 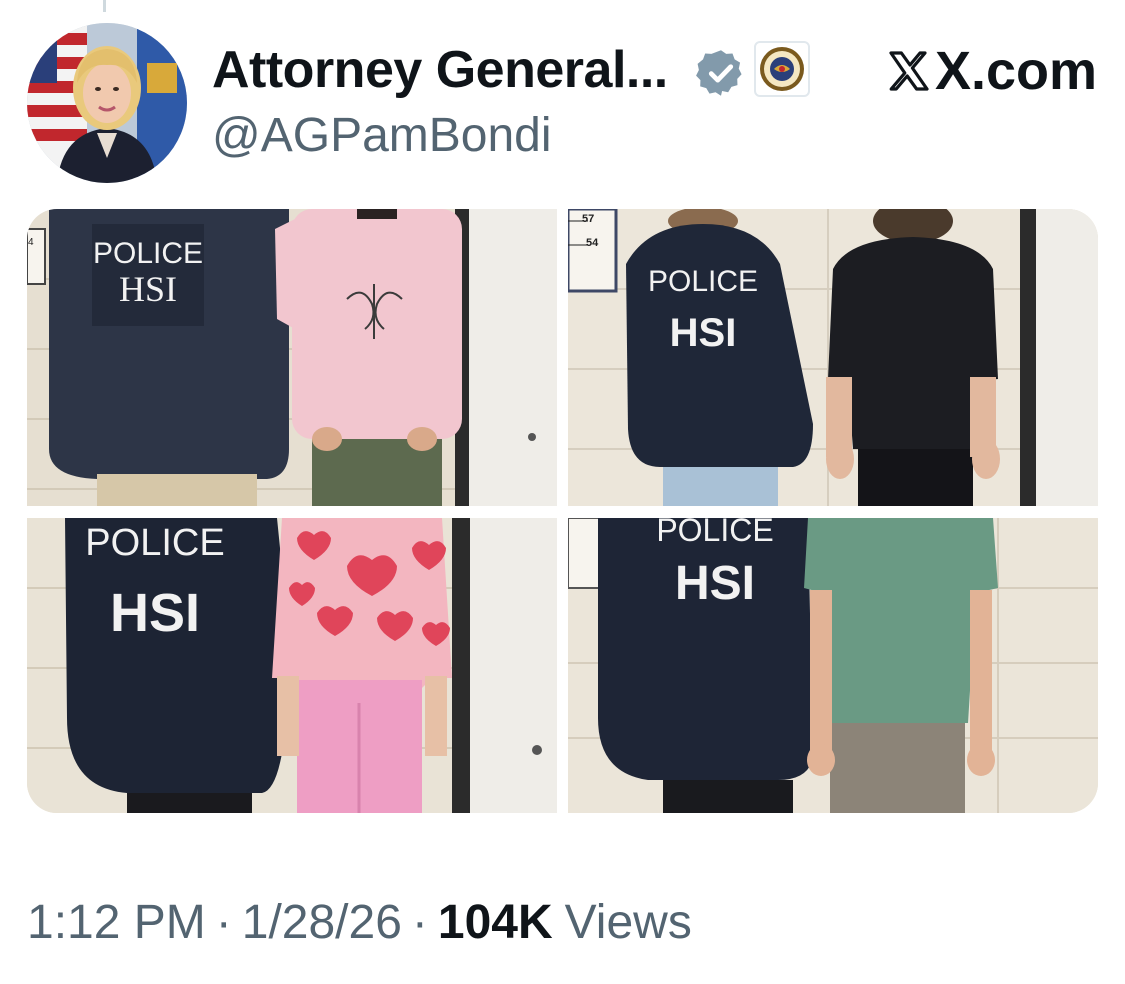 What do you see at coordinates (31, 242) in the screenshot?
I see `ruler-mark: 4` at bounding box center [31, 242].